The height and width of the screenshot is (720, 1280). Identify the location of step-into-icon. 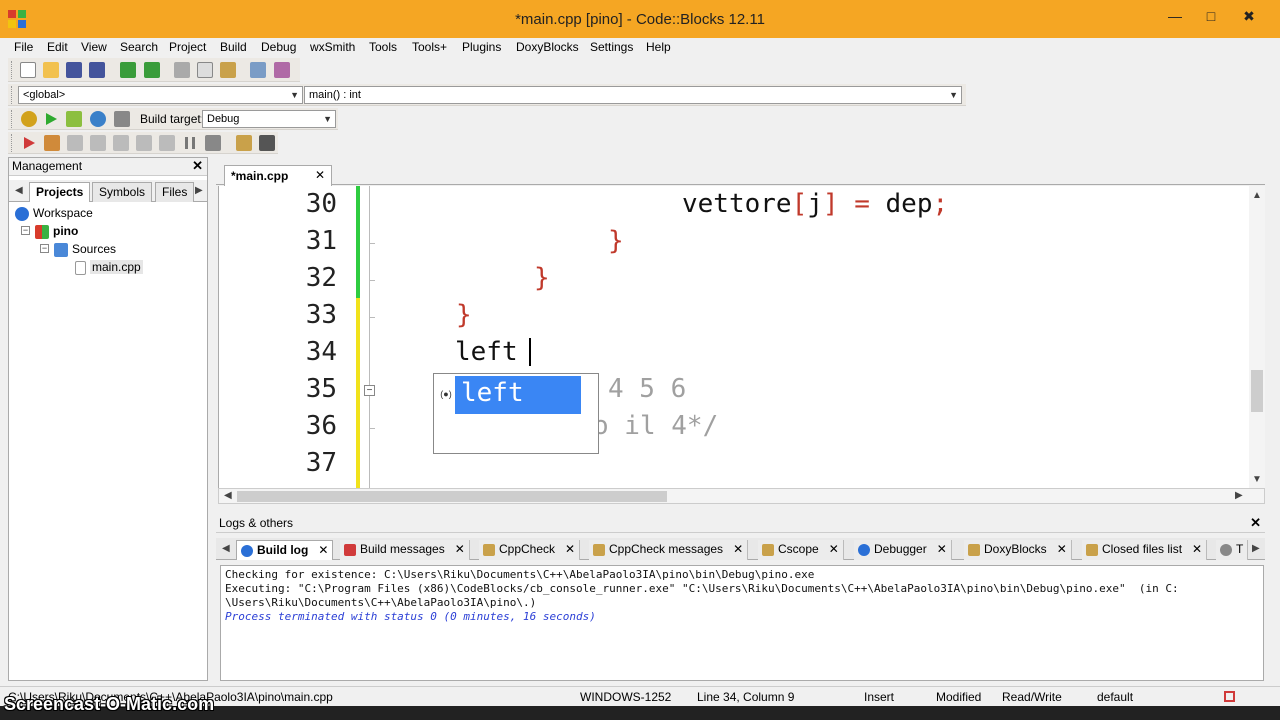
(98, 143).